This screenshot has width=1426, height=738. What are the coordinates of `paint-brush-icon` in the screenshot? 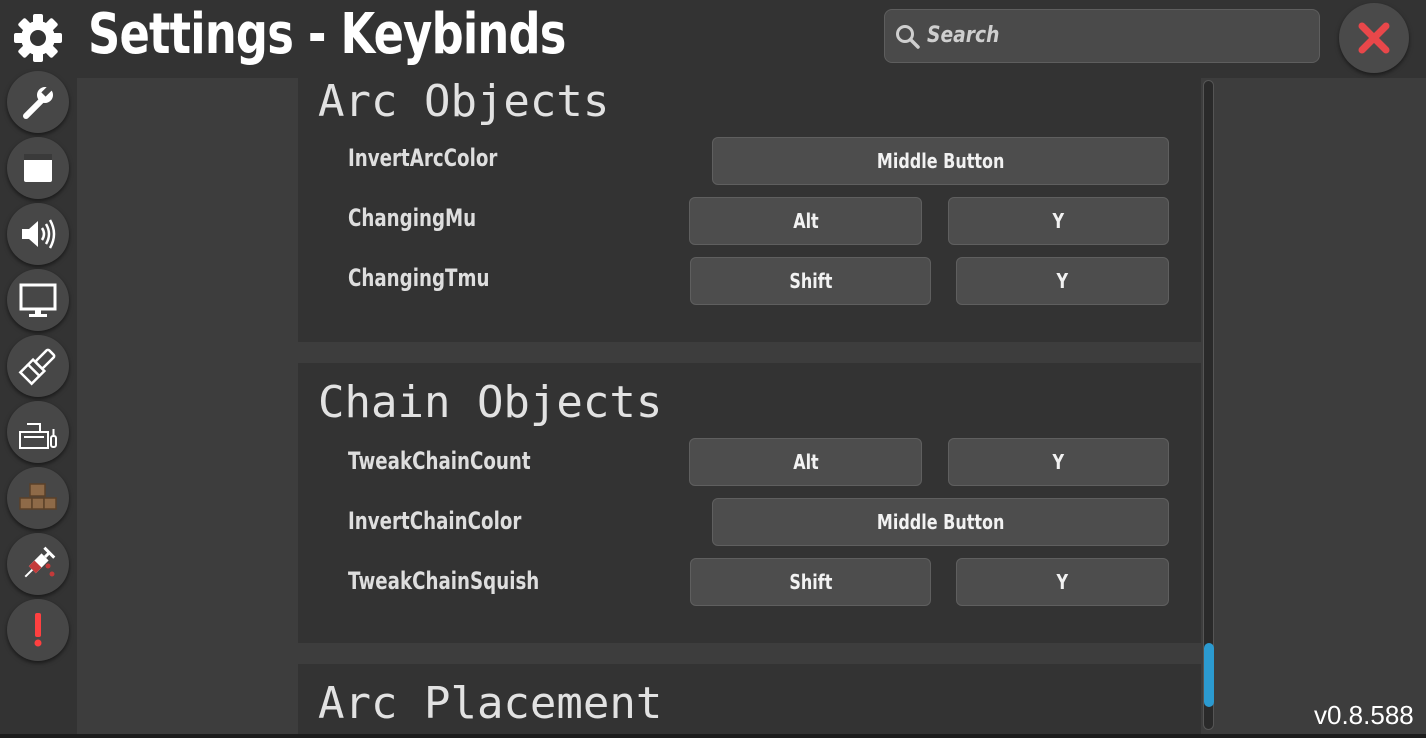 It's located at (37, 367).